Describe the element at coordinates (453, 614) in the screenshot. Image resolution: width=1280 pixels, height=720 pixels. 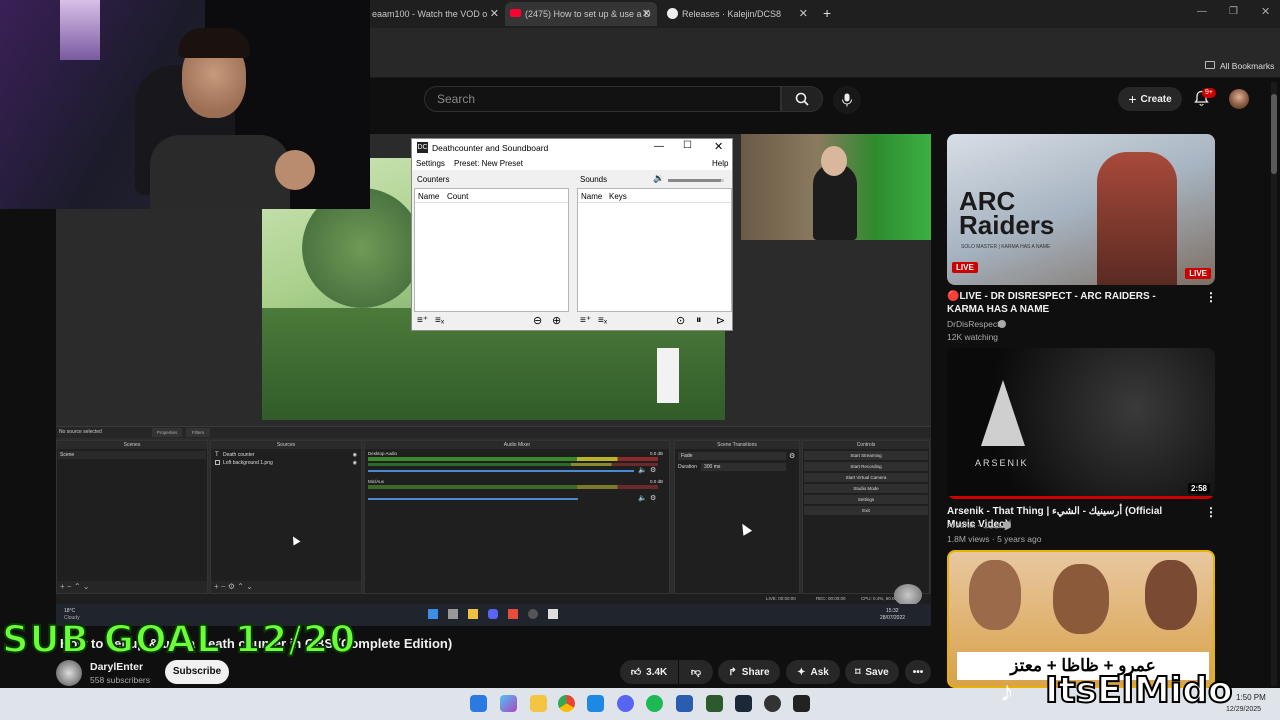
I see `search-icon` at that location.